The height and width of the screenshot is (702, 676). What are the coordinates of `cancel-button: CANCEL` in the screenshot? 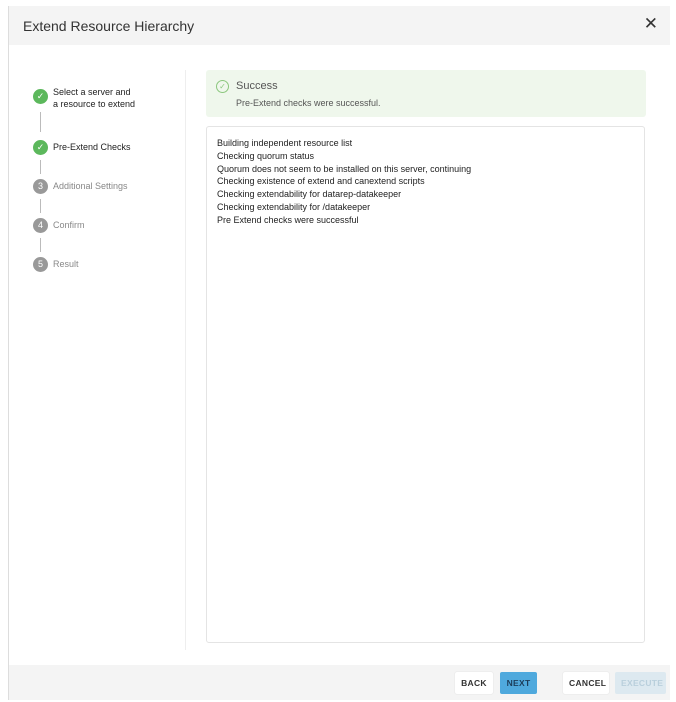 It's located at (586, 683).